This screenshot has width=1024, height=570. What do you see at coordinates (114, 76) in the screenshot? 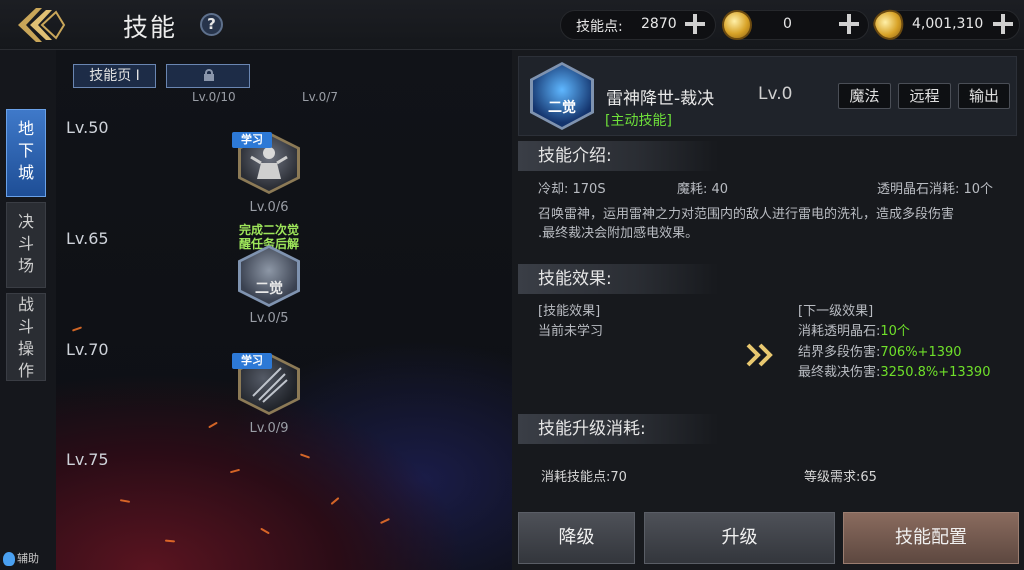
I see `skill-page-1-tab: 技能页 I` at bounding box center [114, 76].